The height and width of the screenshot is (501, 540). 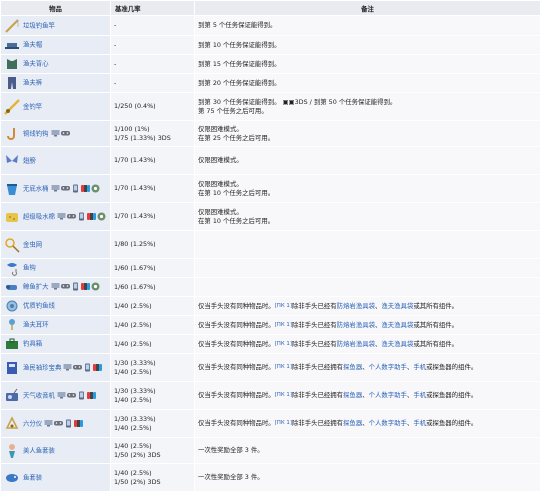 I want to click on item-name-link: 渔民袖珍宝典, so click(x=42, y=367).